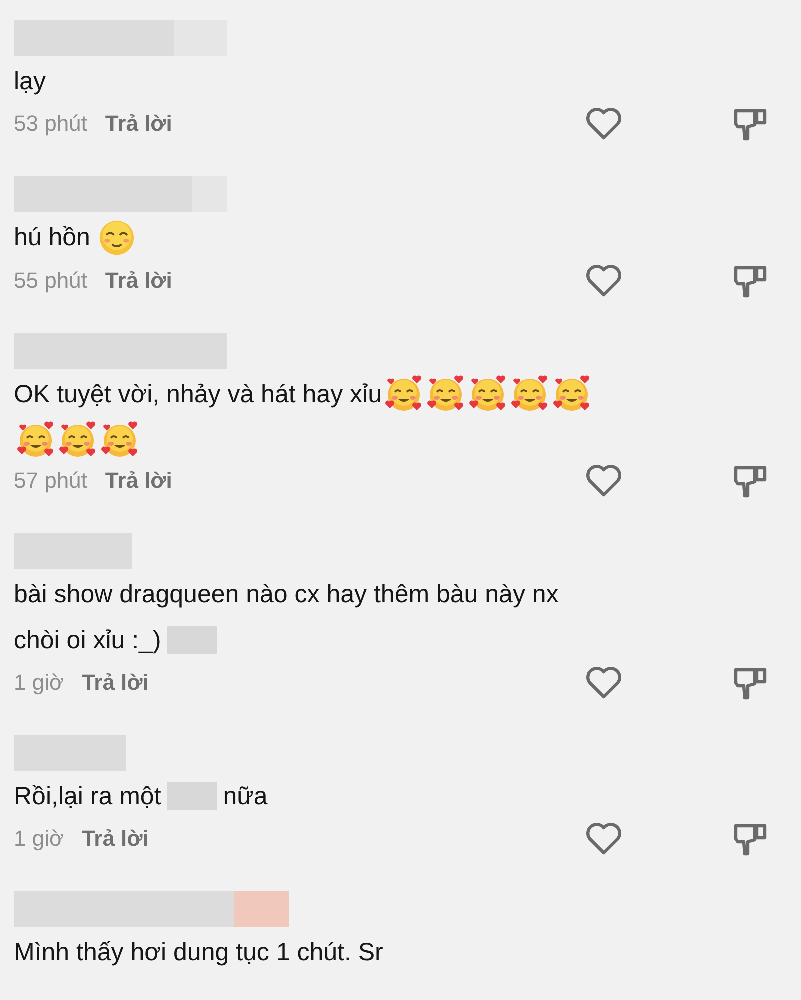  Describe the element at coordinates (286, 594) in the screenshot. I see `comment-text: bài show dragqueen nào cx hay thêm bàu này nx` at that location.